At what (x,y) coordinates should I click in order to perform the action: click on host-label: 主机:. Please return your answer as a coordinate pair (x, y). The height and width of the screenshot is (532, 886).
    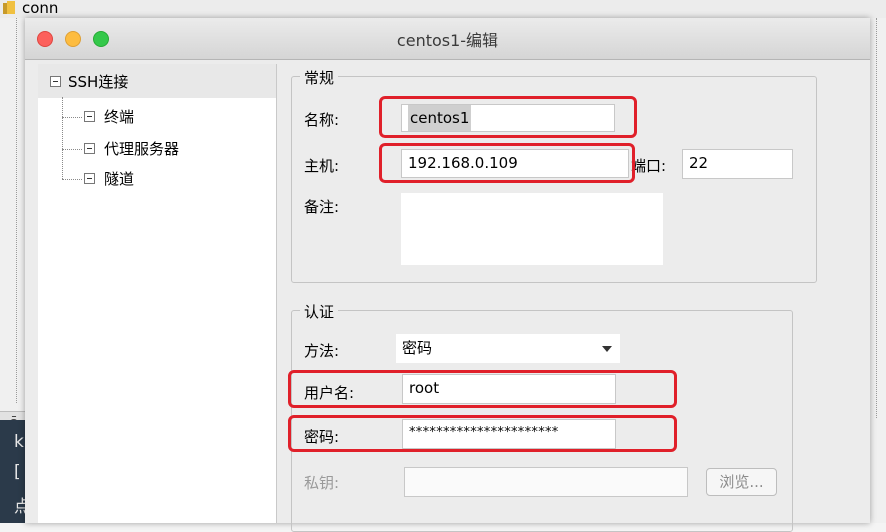
    Looking at the image, I should click on (322, 166).